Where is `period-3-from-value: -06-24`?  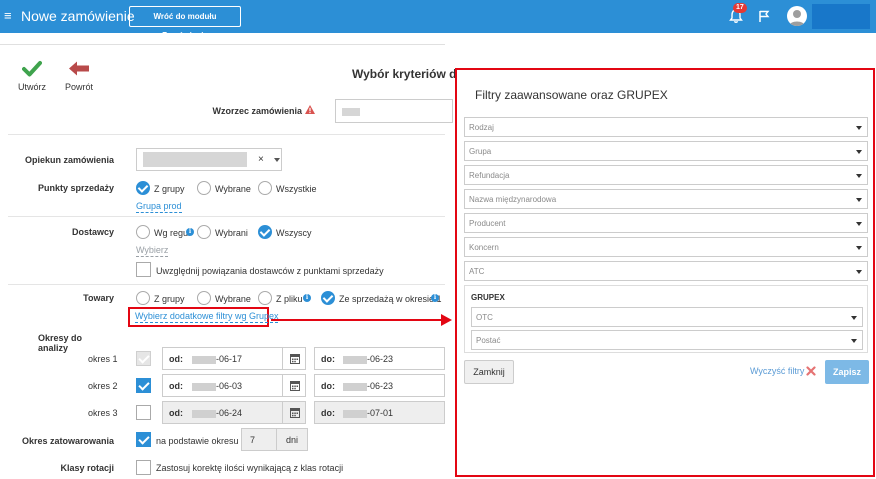
period-3-from-value: -06-24 is located at coordinates (229, 413).